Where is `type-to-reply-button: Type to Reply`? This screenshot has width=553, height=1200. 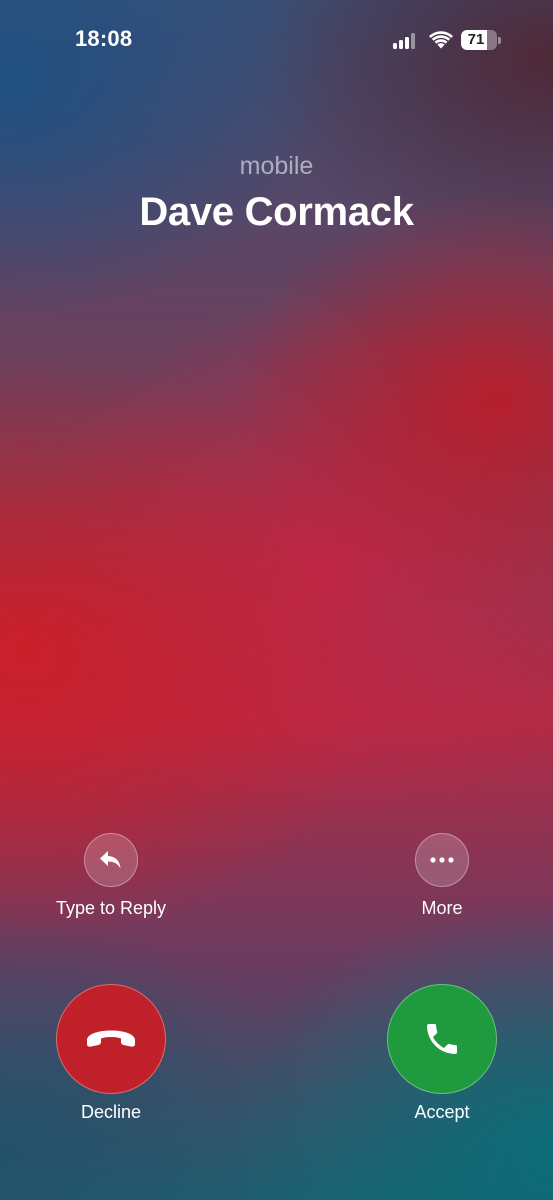 type-to-reply-button: Type to Reply is located at coordinates (111, 876).